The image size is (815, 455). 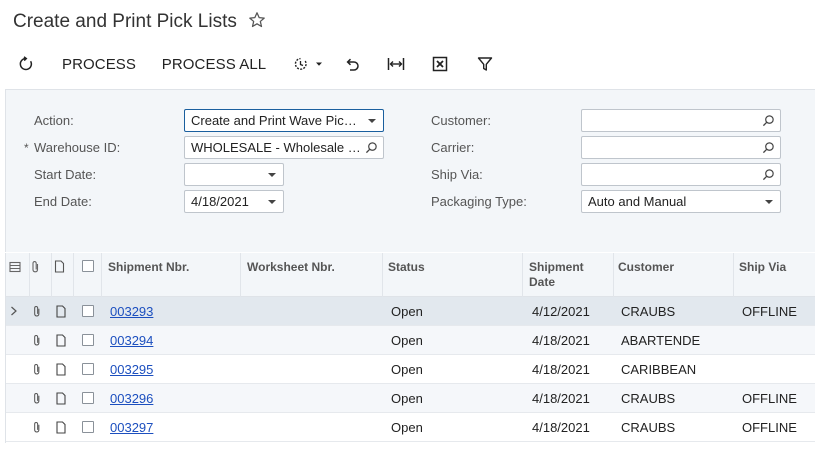 I want to click on select-all-checkbox, so click(x=88, y=266).